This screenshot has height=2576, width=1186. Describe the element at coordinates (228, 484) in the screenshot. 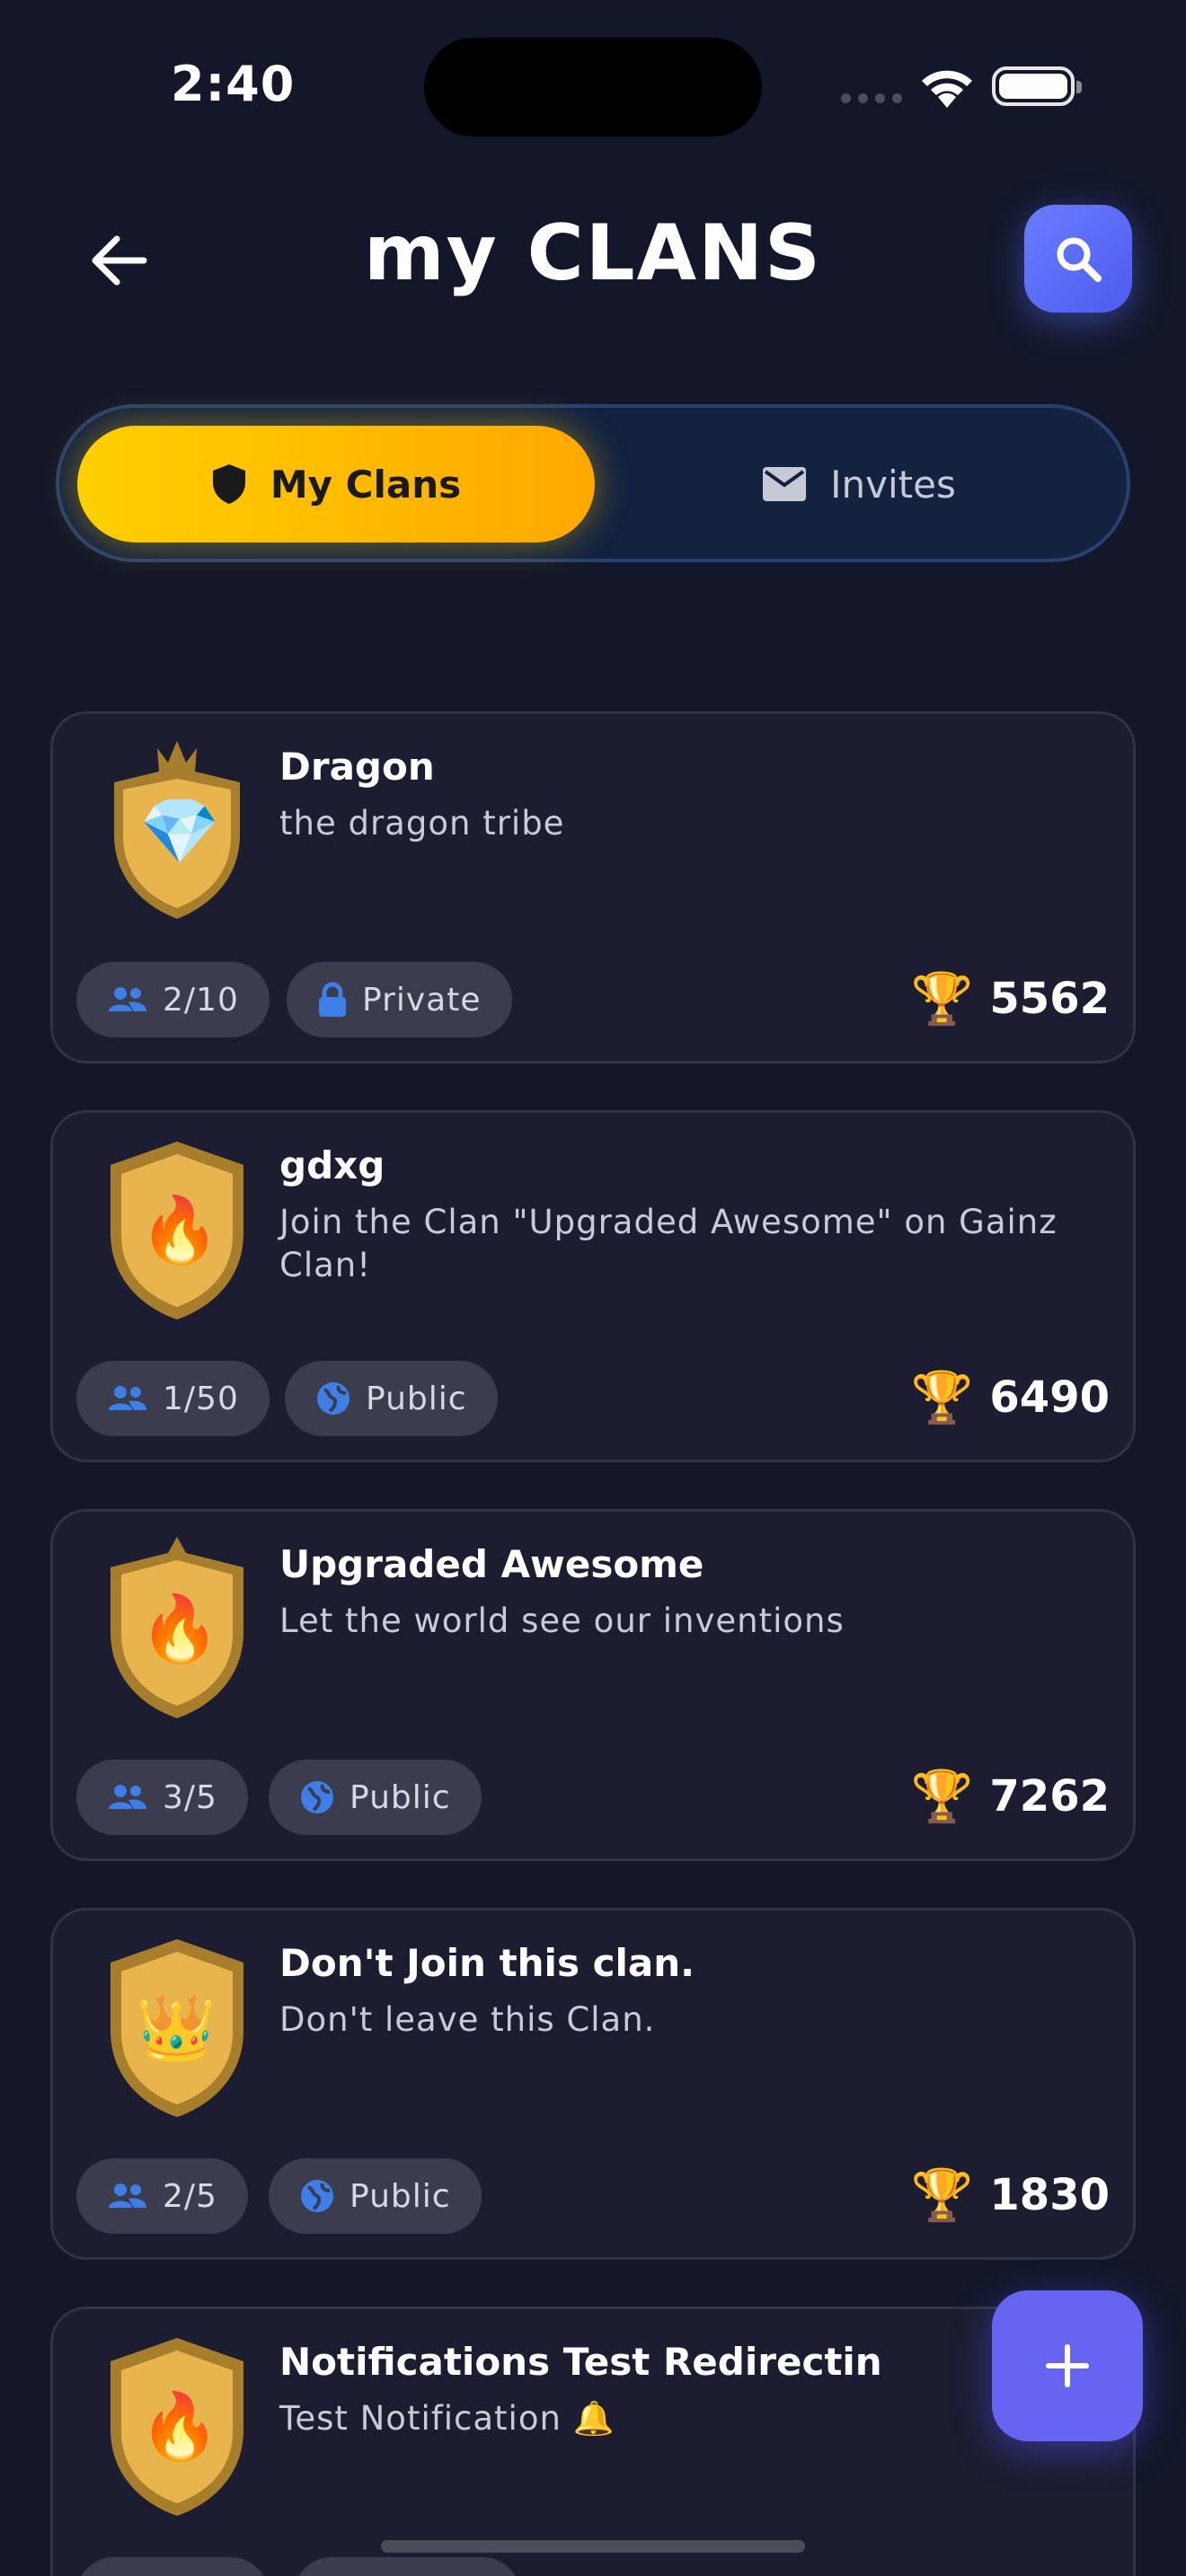

I see `shield-icon` at that location.